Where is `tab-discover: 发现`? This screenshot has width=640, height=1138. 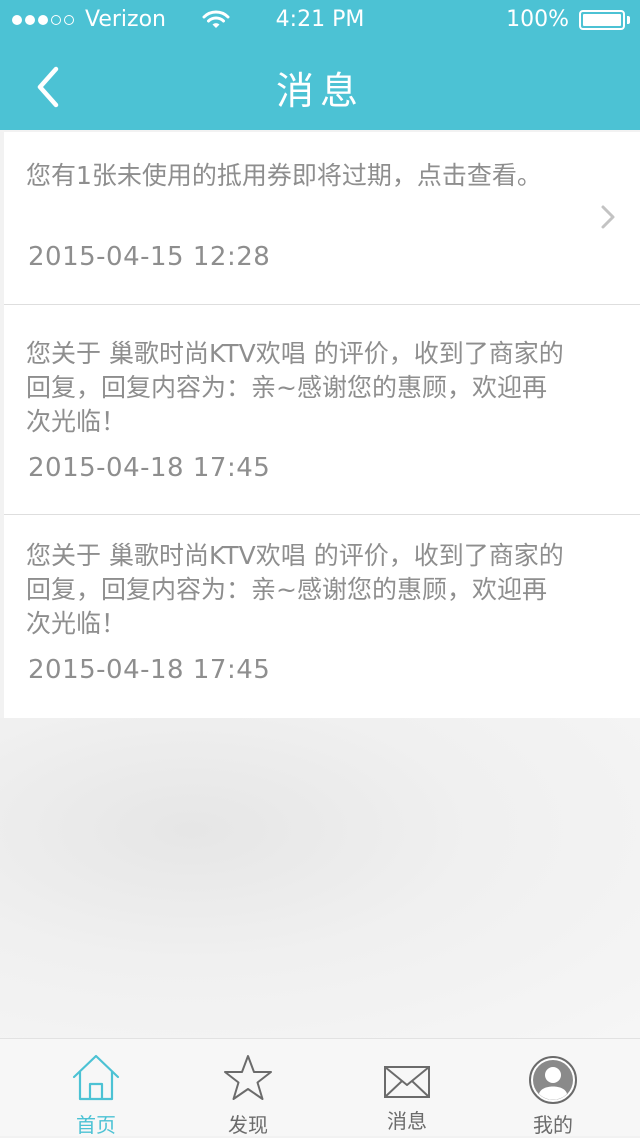 tab-discover: 发现 is located at coordinates (248, 1088).